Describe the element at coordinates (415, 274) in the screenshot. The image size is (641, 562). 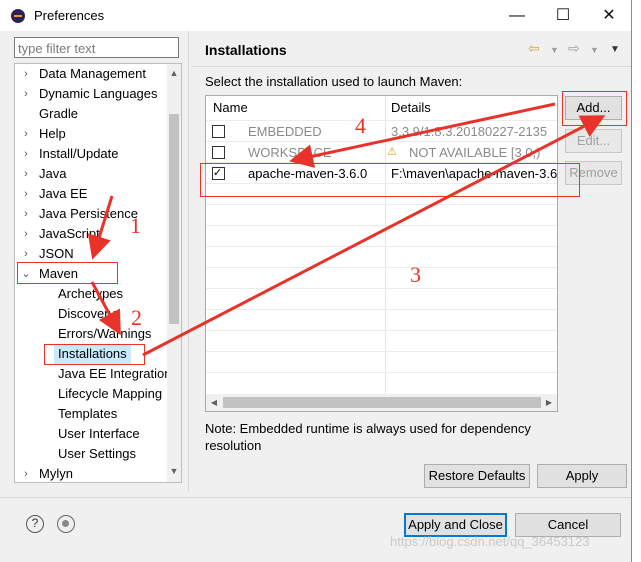
I see `annotation-number-3: 3` at that location.